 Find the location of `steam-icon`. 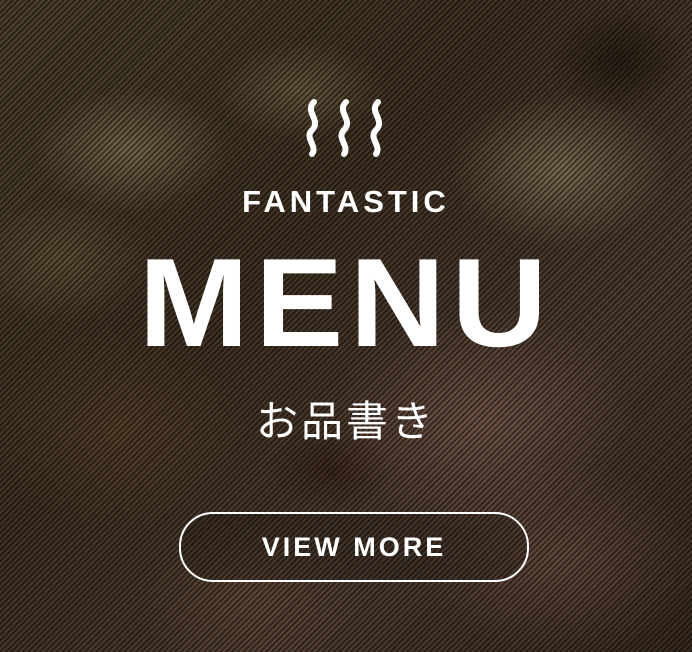

steam-icon is located at coordinates (344, 128).